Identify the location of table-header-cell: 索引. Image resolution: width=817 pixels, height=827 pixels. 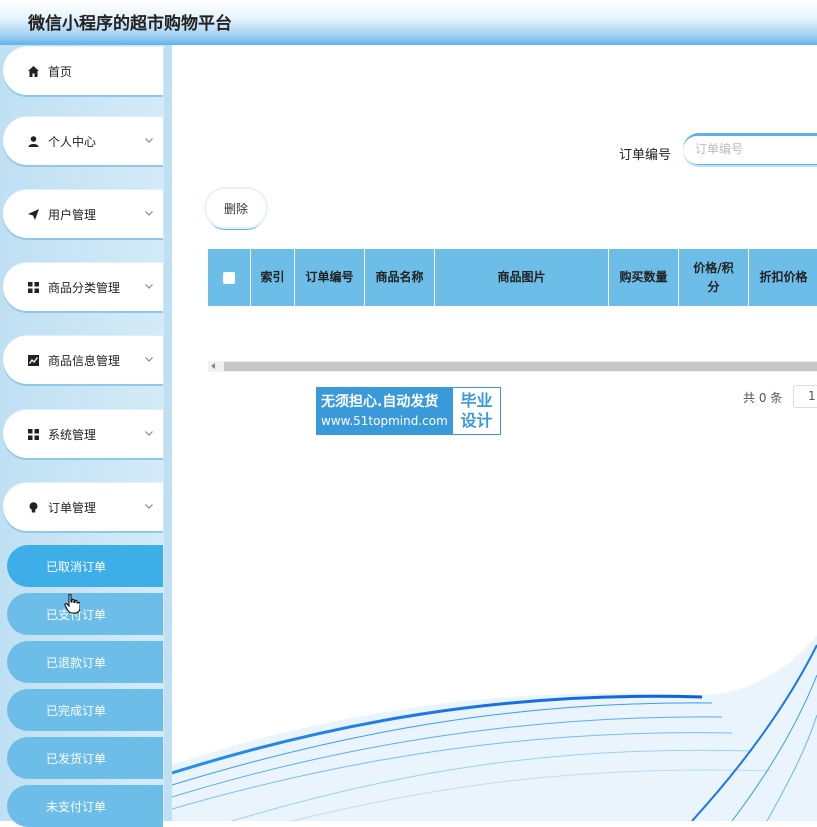
(273, 277).